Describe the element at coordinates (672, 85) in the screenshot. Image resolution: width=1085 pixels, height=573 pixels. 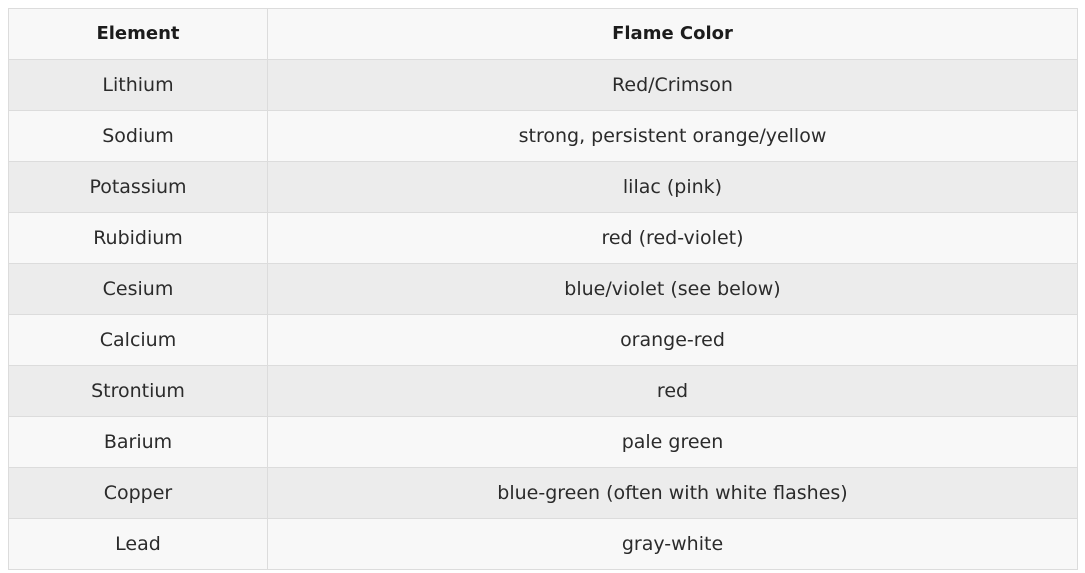
I see `flame-color-cell: Red/Crimson` at that location.